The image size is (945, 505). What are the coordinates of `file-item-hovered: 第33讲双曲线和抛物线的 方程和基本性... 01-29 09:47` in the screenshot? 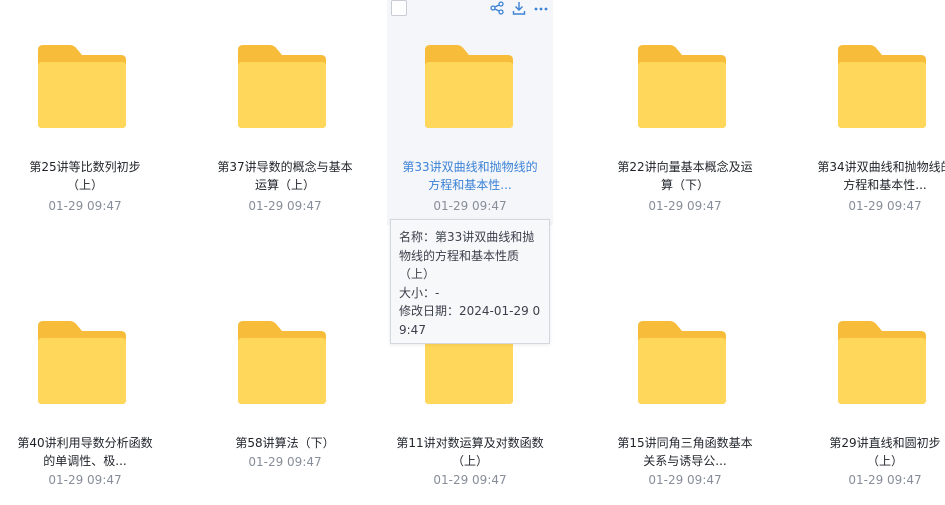 It's located at (470, 112).